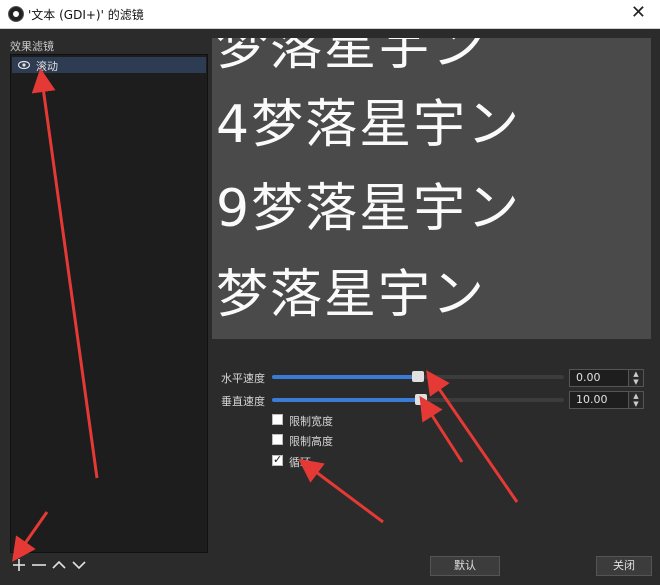  I want to click on horizontal-speed-handle, so click(418, 376).